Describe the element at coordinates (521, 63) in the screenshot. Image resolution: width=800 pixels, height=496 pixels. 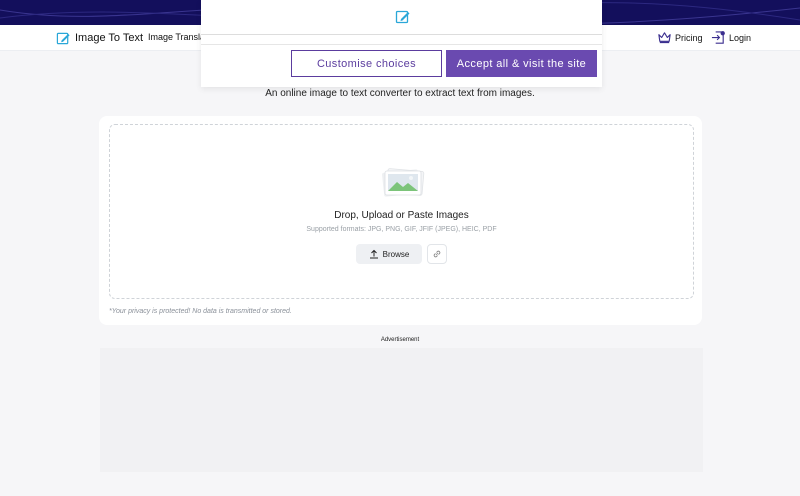
I see `accept-all-button: Accept all & visit the site` at that location.